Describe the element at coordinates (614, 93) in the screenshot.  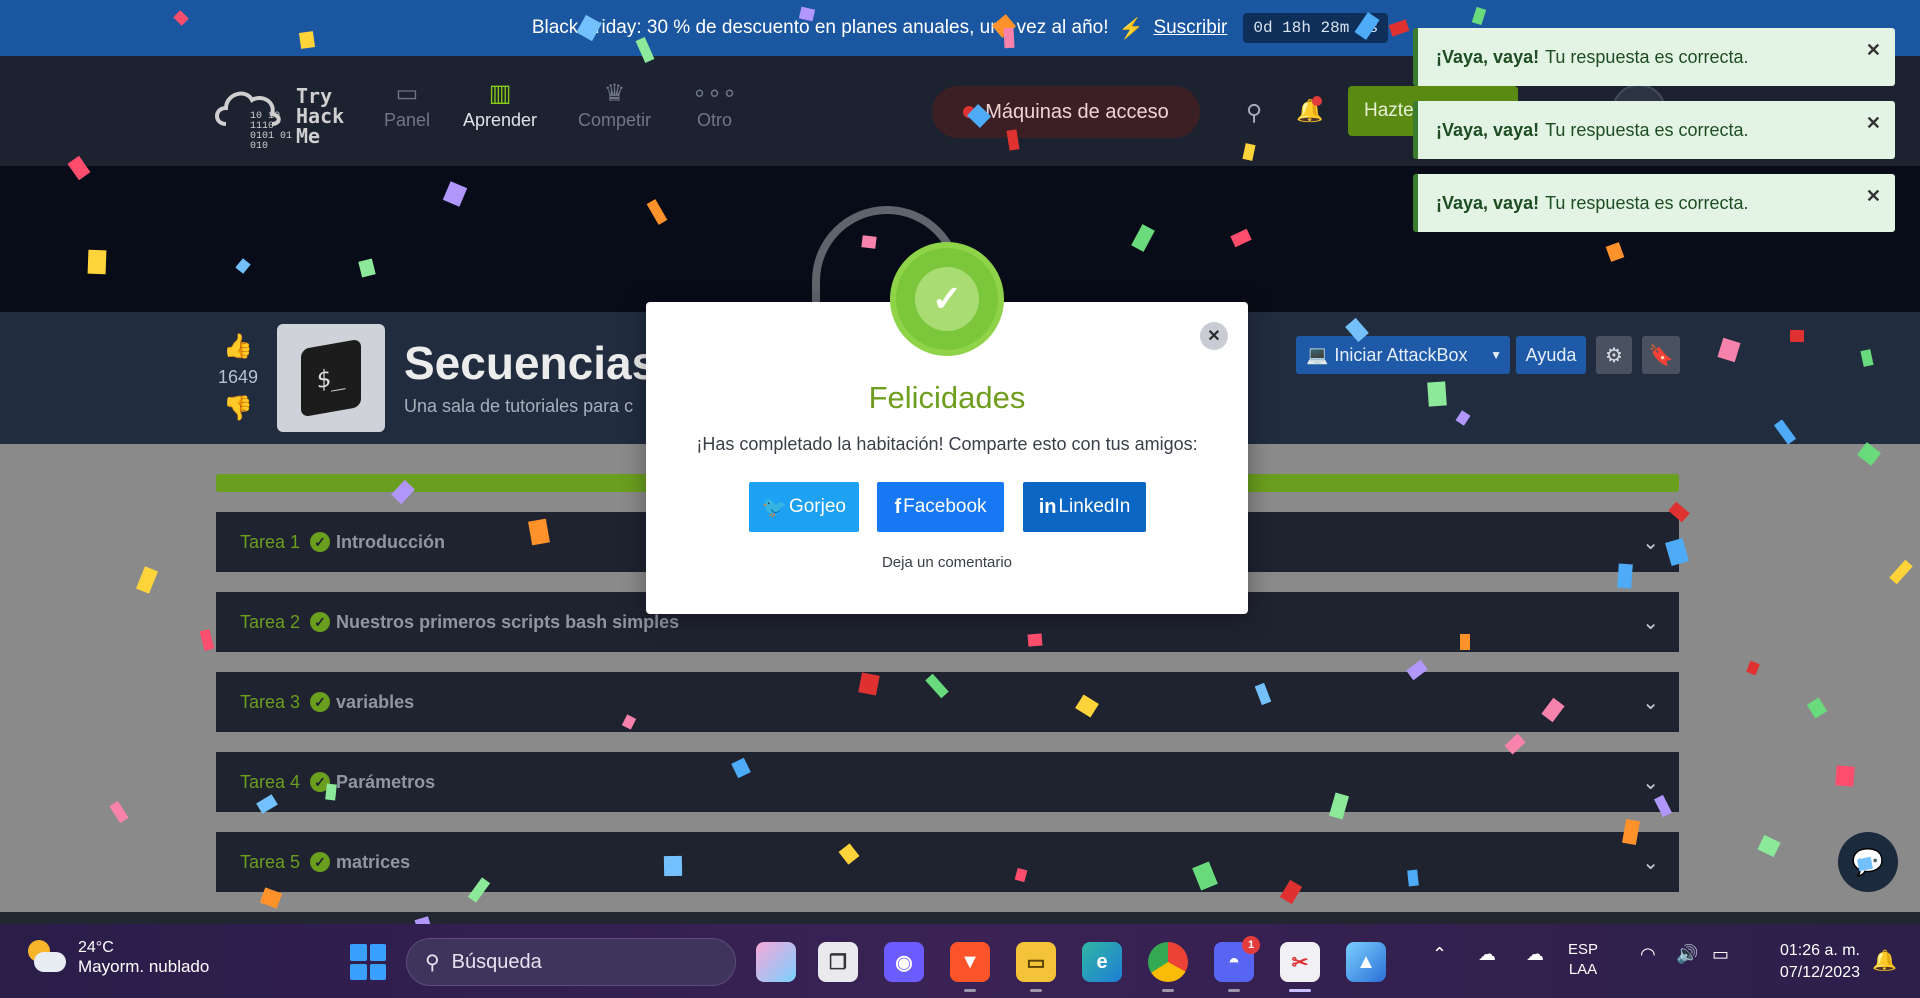
I see `trophy-icon: ♛` at that location.